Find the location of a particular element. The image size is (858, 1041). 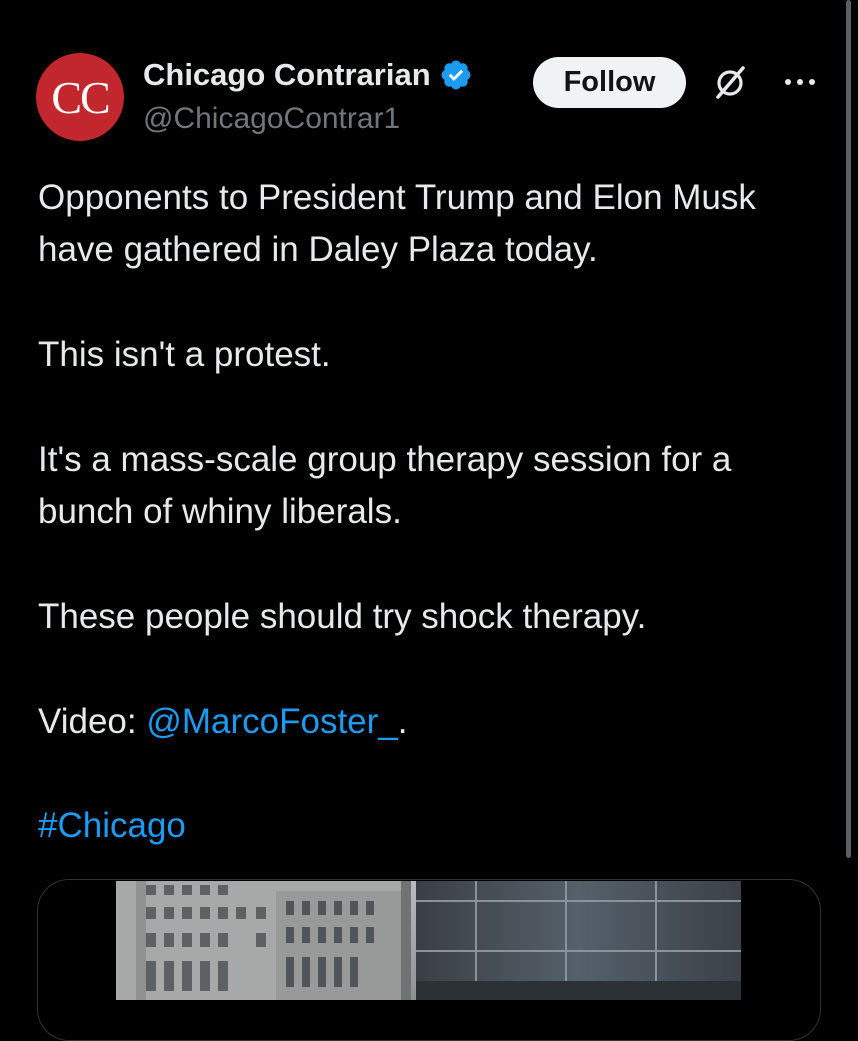

post-text-paragraph-4: These people should try shock therapy. is located at coordinates (342, 616).